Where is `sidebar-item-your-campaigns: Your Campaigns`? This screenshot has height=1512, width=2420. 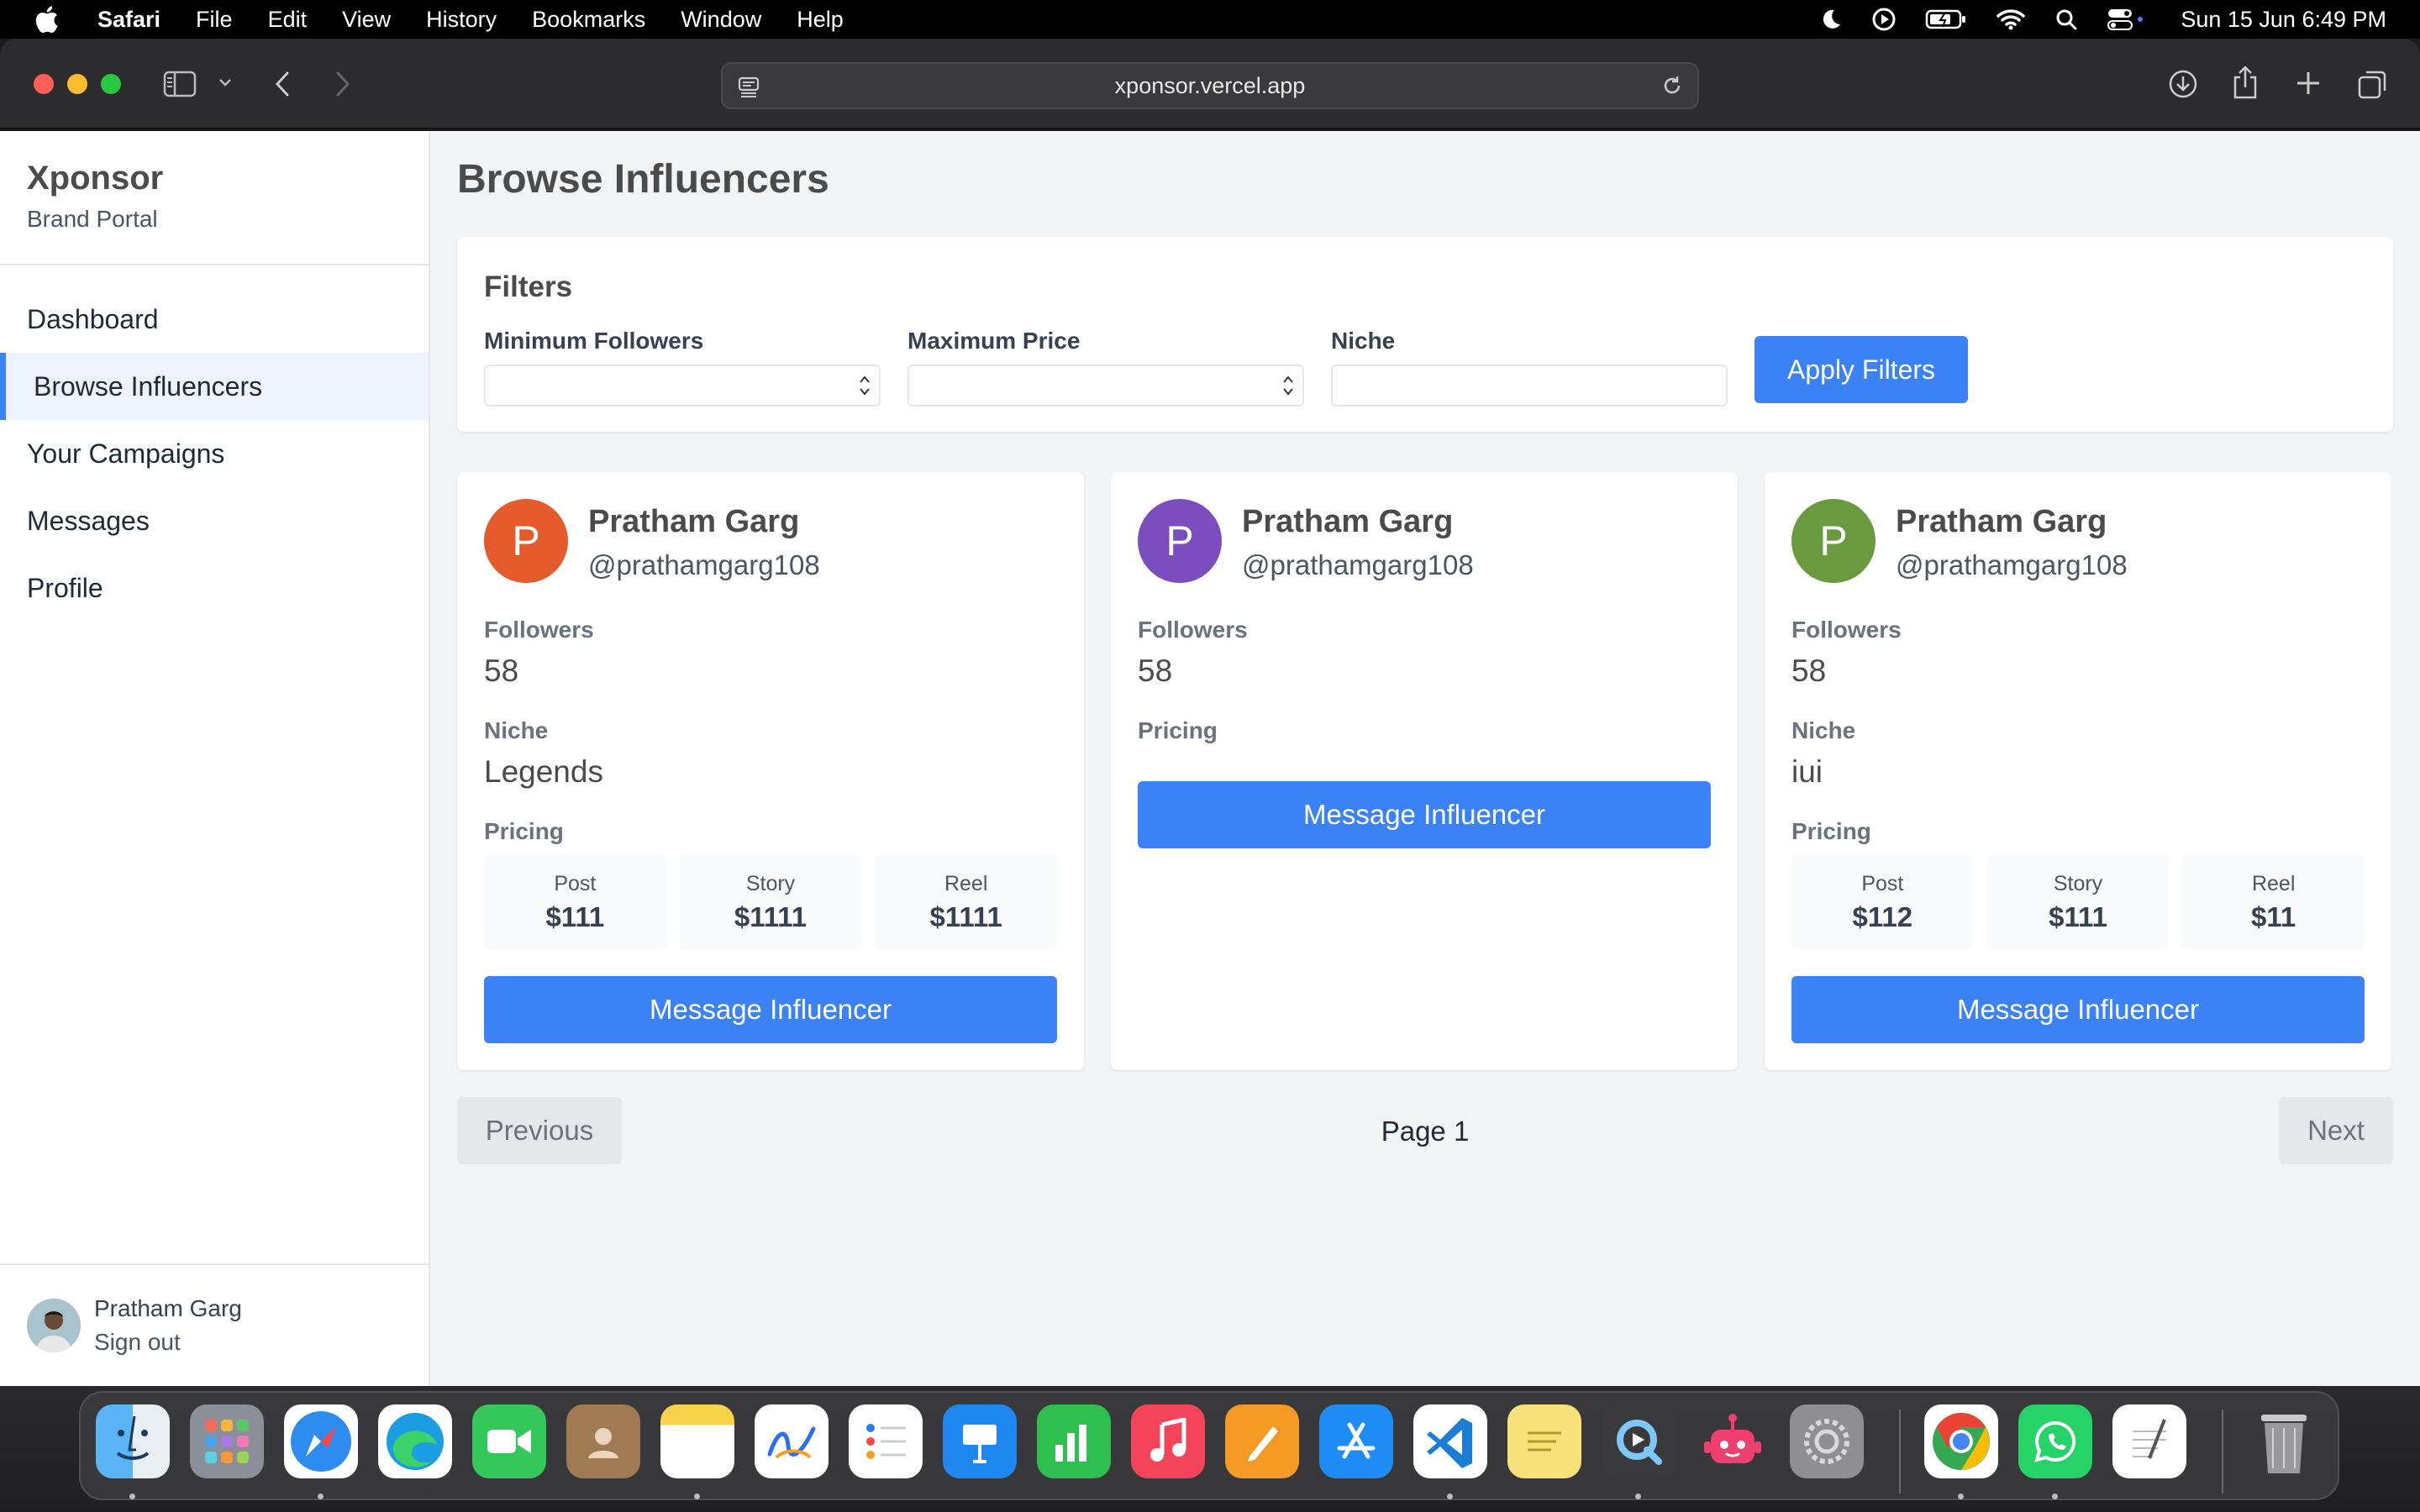 sidebar-item-your-campaigns: Your Campaigns is located at coordinates (214, 453).